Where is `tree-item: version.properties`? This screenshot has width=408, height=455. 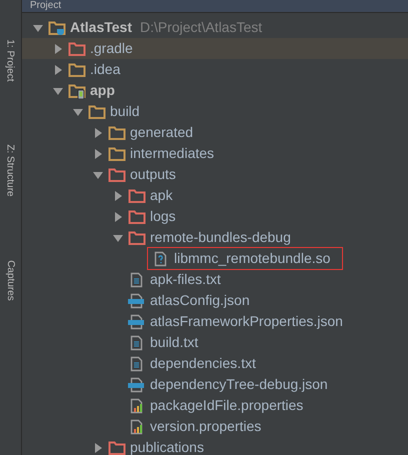 tree-item: version.properties is located at coordinates (206, 426).